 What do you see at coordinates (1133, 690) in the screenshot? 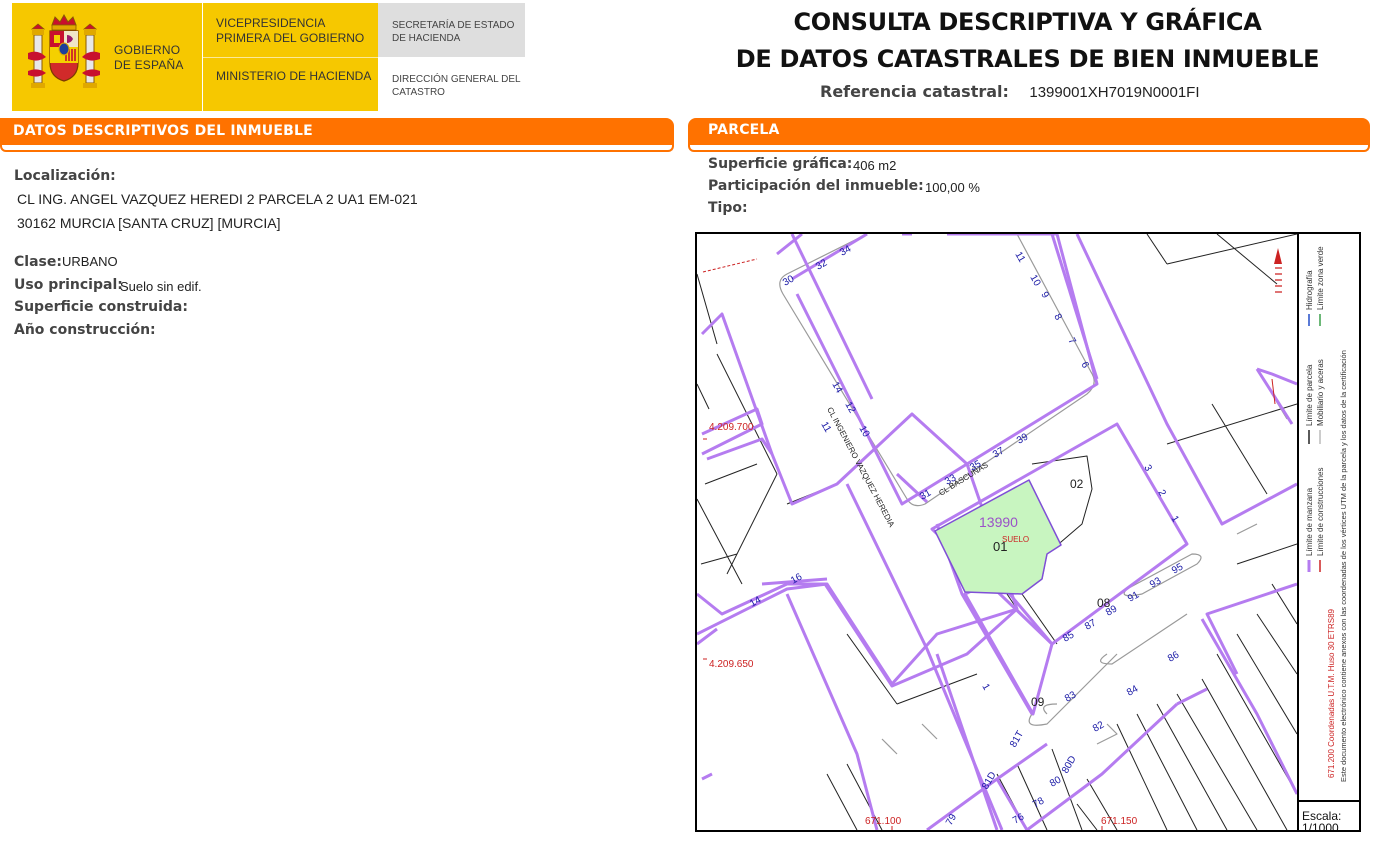
I see `house-number: 84` at bounding box center [1133, 690].